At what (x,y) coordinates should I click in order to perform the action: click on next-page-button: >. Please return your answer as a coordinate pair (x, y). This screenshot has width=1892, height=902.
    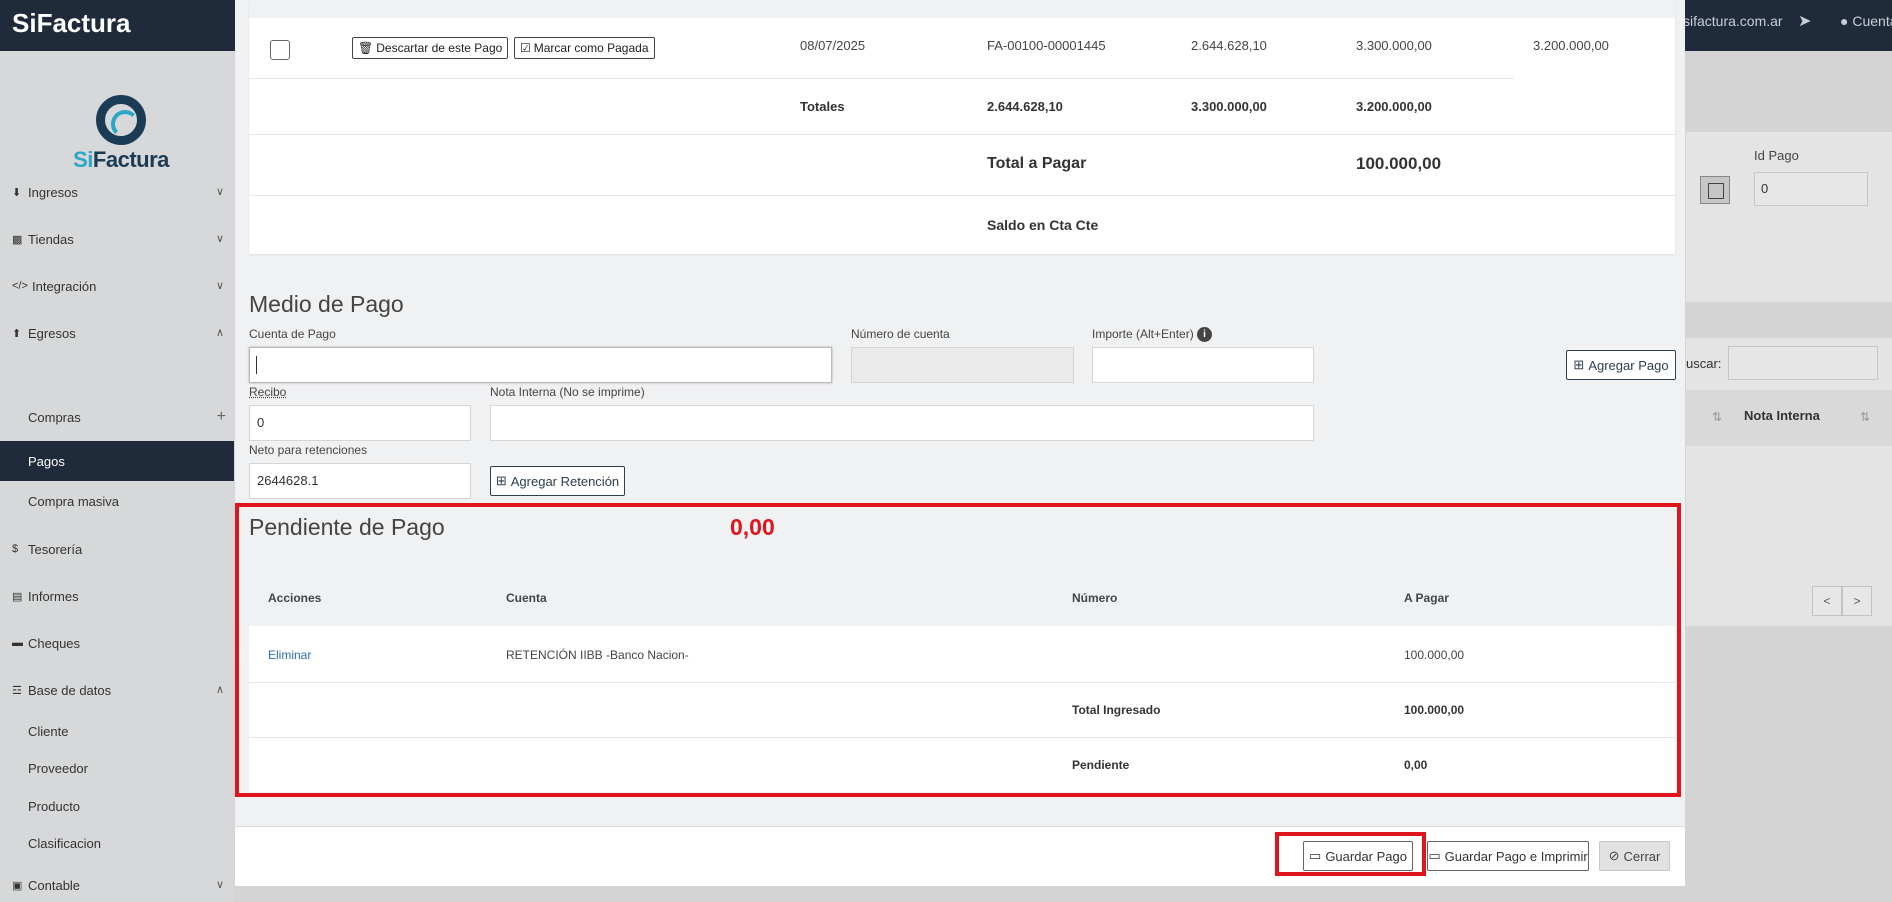
    Looking at the image, I should click on (1857, 601).